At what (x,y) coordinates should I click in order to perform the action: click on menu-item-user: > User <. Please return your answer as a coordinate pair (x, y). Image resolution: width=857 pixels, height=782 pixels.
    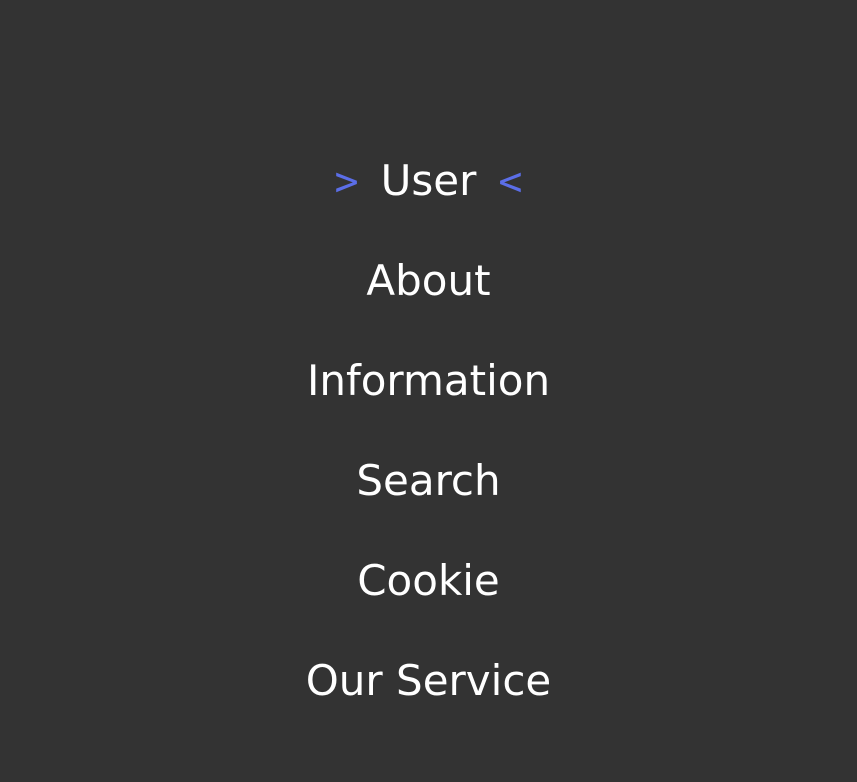
    Looking at the image, I should click on (428, 181).